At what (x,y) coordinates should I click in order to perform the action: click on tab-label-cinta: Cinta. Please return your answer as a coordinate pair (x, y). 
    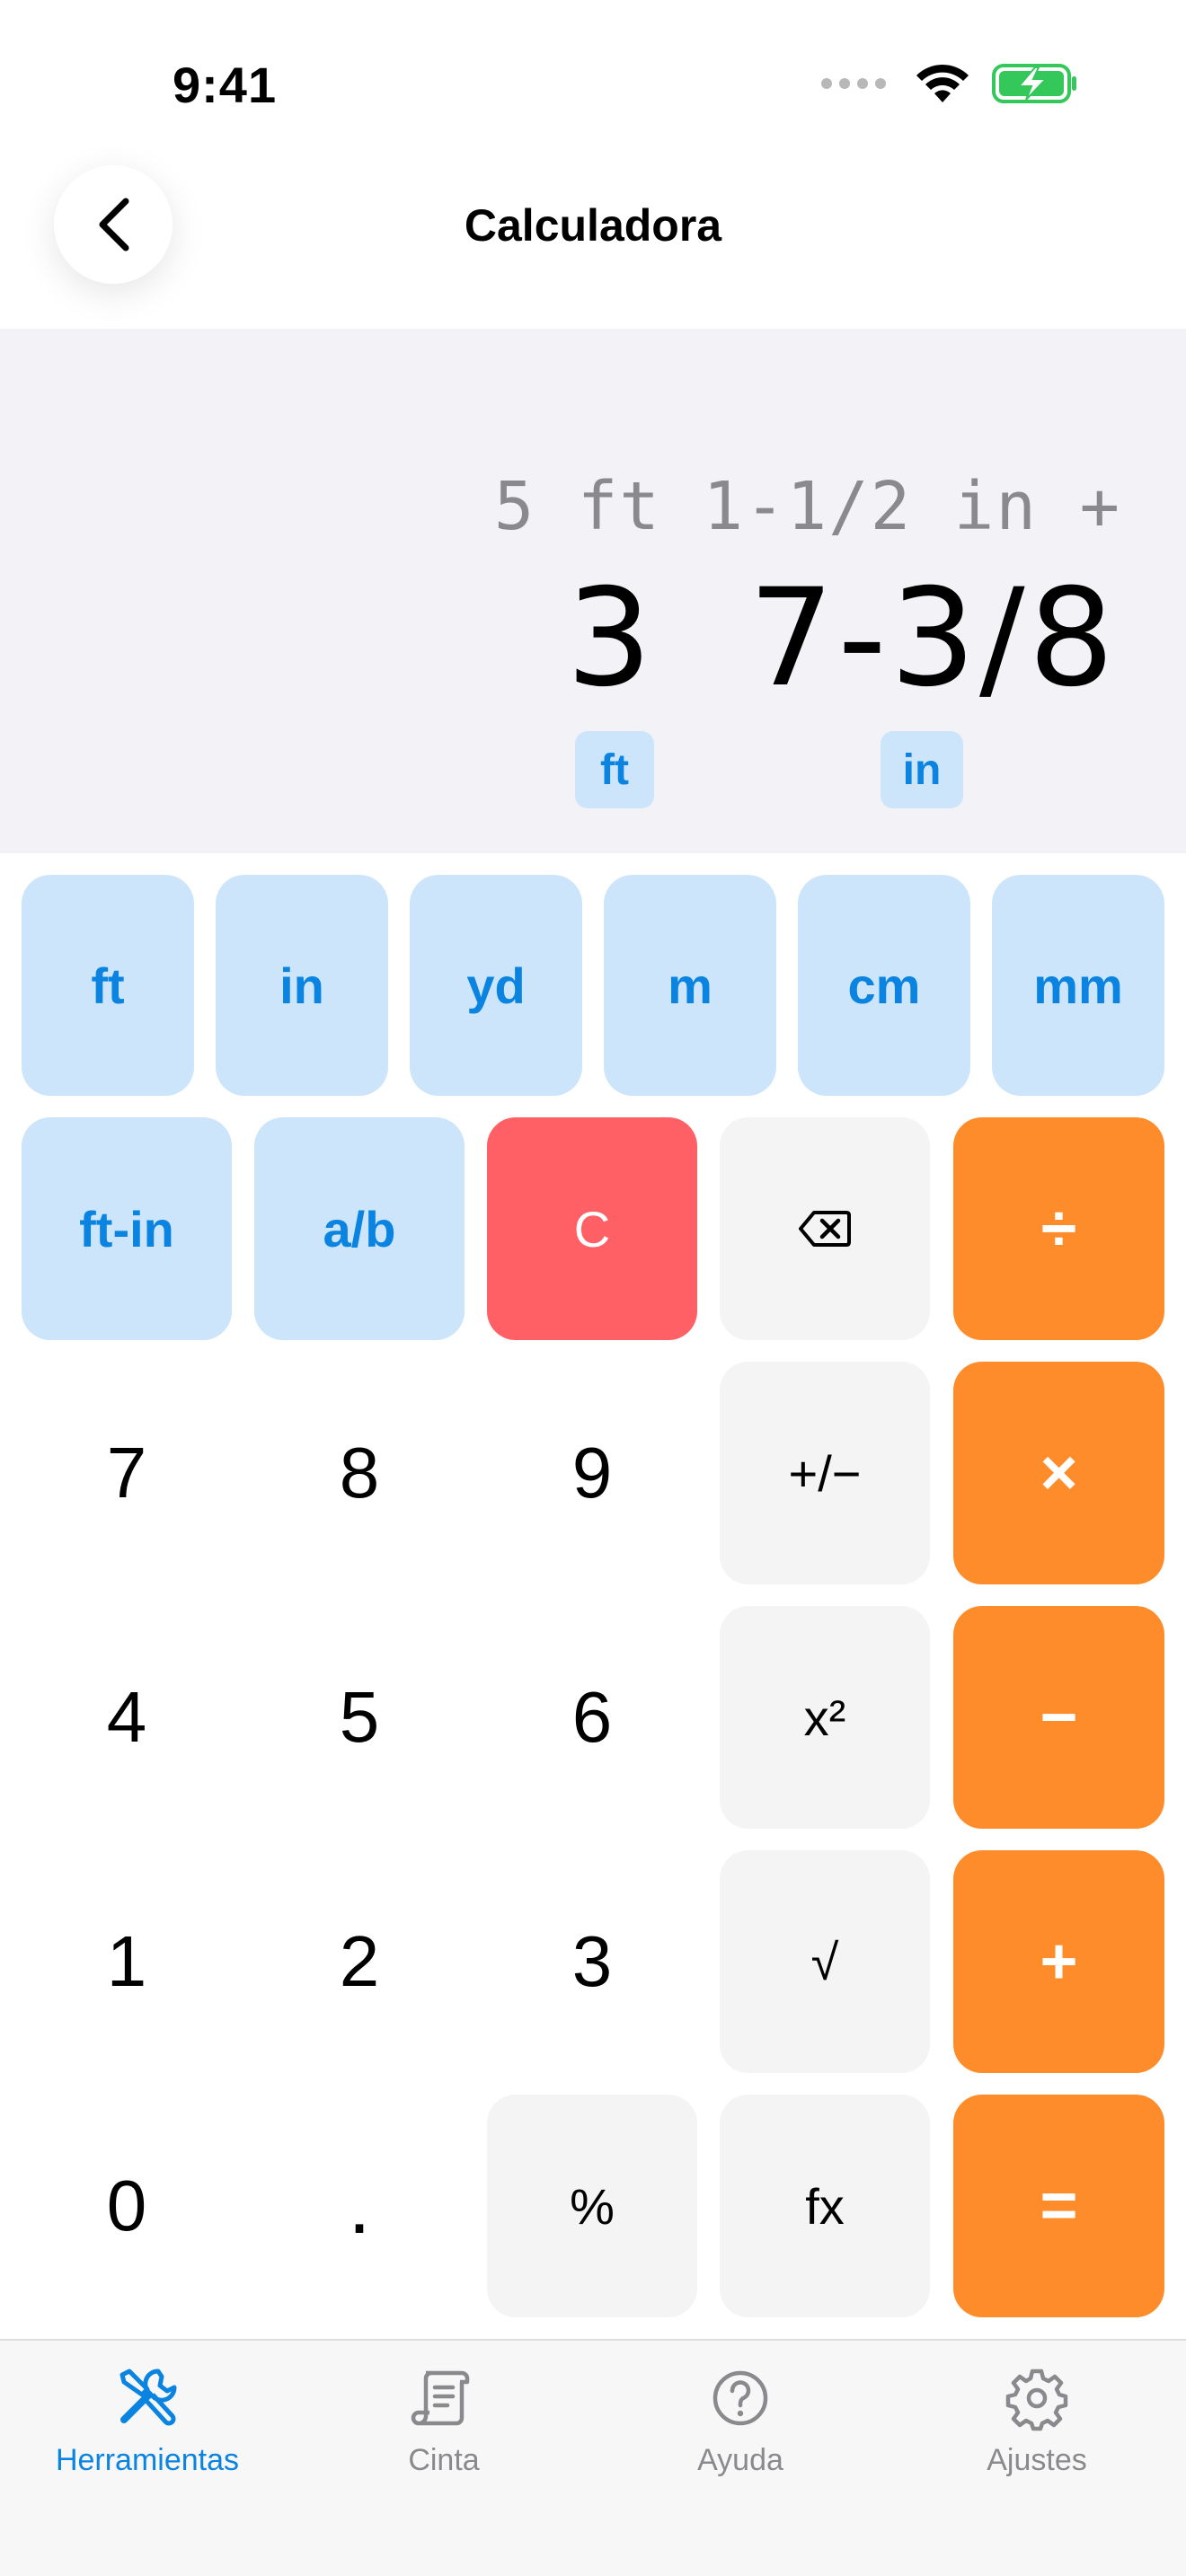
    Looking at the image, I should click on (444, 2460).